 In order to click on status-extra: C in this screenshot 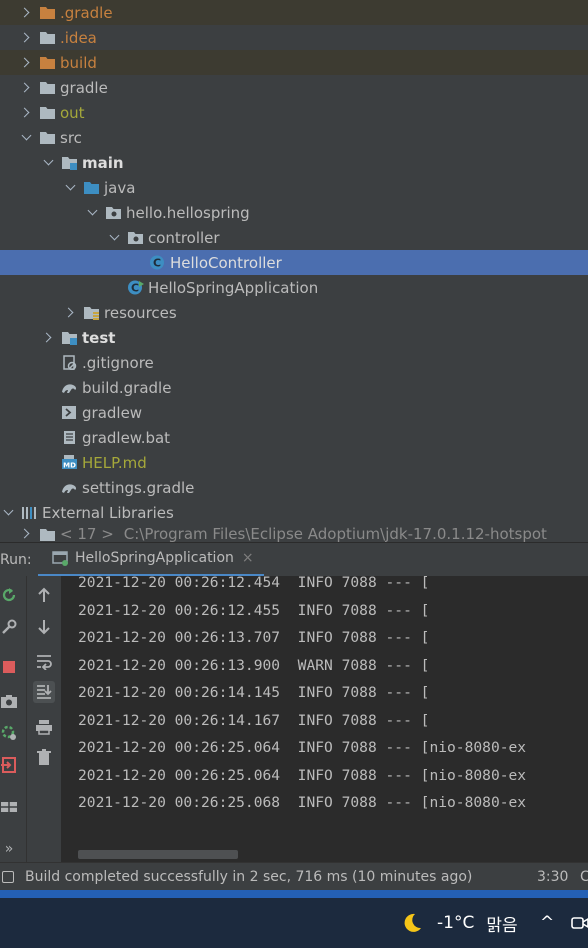, I will do `click(584, 877)`.